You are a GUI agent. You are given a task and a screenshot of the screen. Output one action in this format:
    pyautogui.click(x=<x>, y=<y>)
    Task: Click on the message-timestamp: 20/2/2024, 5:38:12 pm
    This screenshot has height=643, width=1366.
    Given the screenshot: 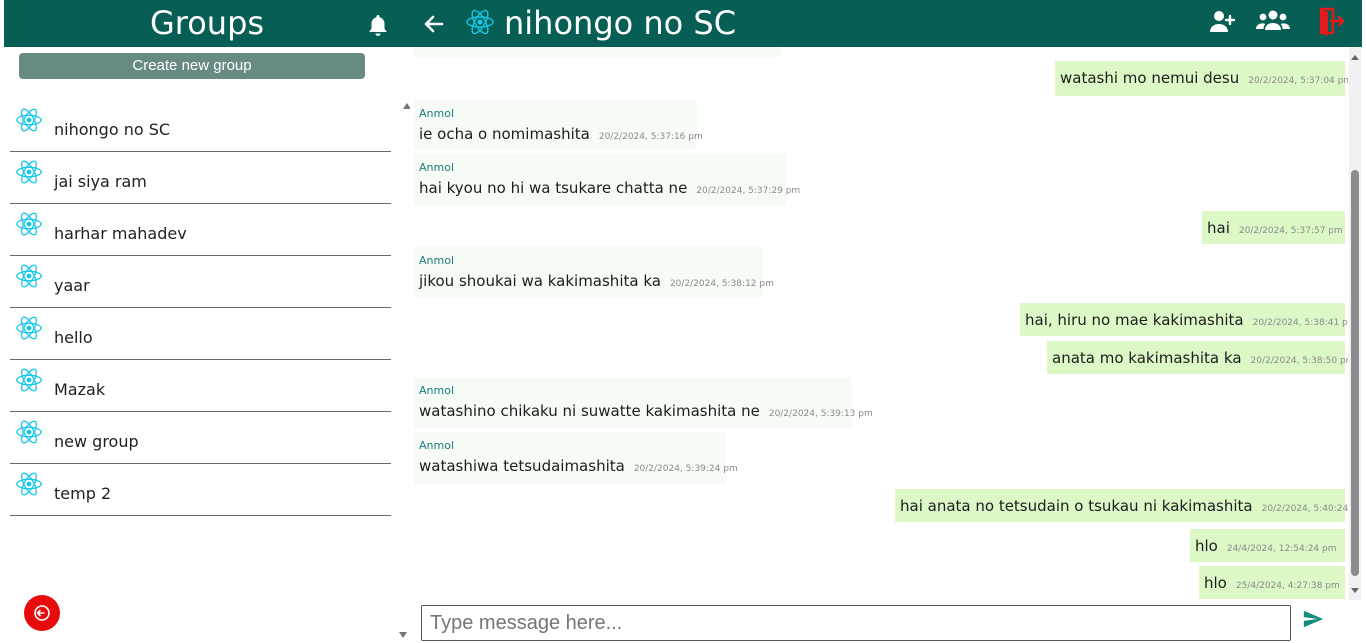 What is the action you would take?
    pyautogui.click(x=721, y=284)
    